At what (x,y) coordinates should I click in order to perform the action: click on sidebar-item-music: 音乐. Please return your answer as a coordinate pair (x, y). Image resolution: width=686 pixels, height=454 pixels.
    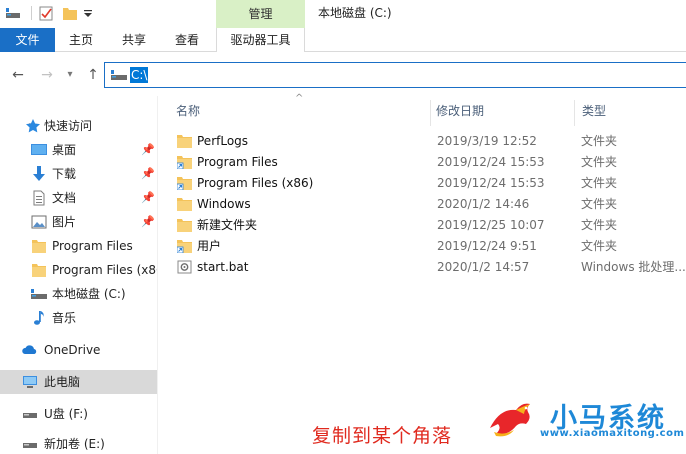
    Looking at the image, I should click on (79, 318).